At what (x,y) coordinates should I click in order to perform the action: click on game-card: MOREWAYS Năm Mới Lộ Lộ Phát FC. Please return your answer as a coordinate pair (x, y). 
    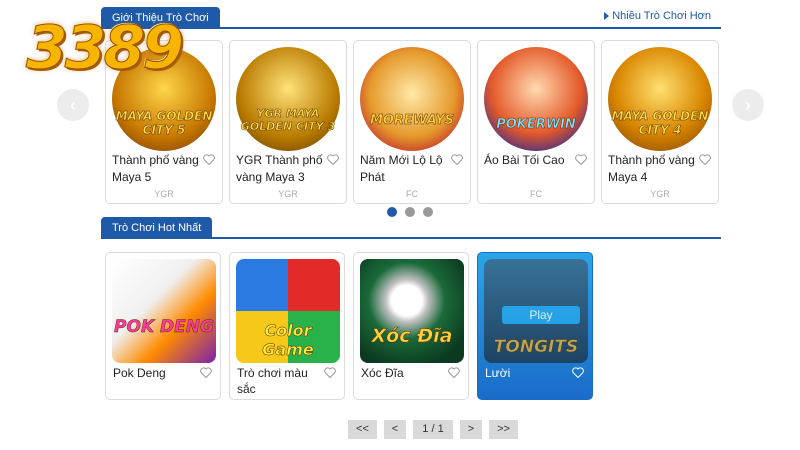
    Looking at the image, I should click on (412, 122).